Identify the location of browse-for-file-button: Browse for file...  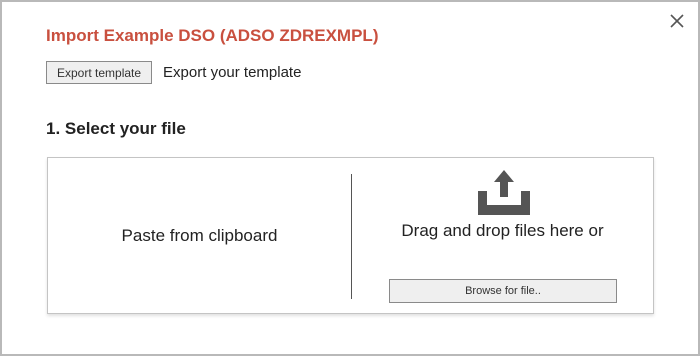
(503, 291).